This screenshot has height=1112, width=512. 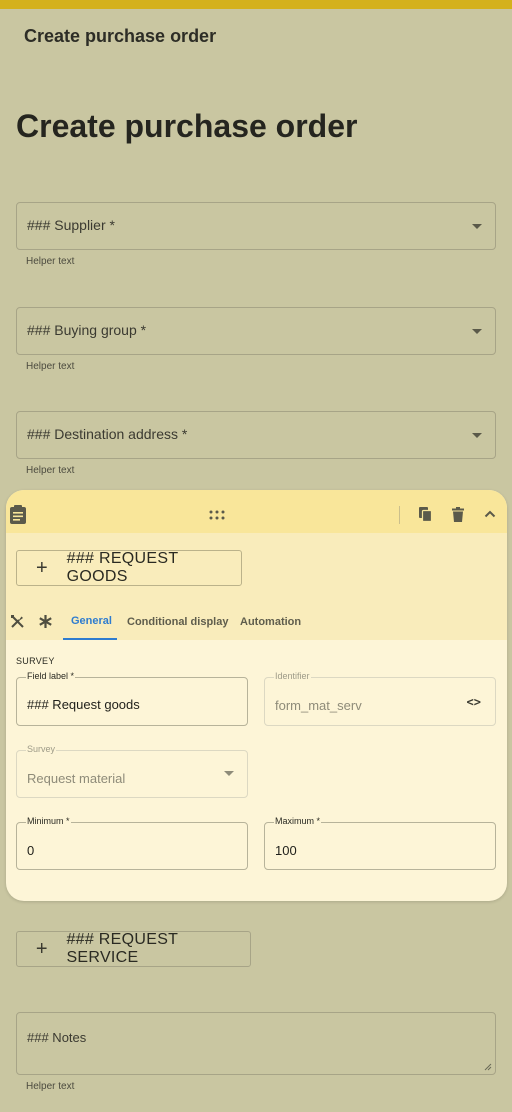 I want to click on buying-group-label: ### Buying group *, so click(x=87, y=330).